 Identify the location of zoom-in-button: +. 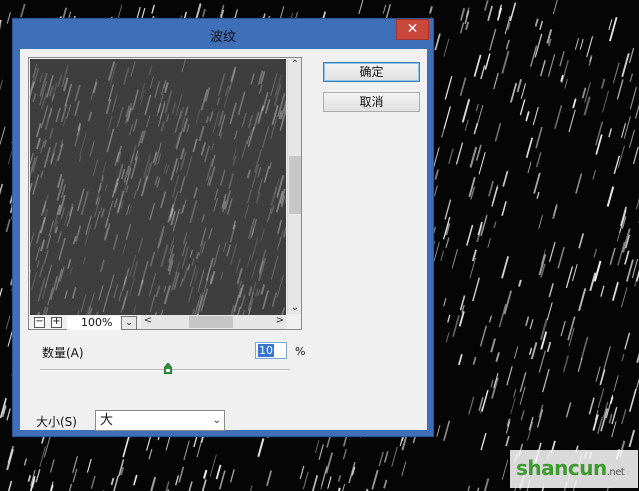
(56, 322).